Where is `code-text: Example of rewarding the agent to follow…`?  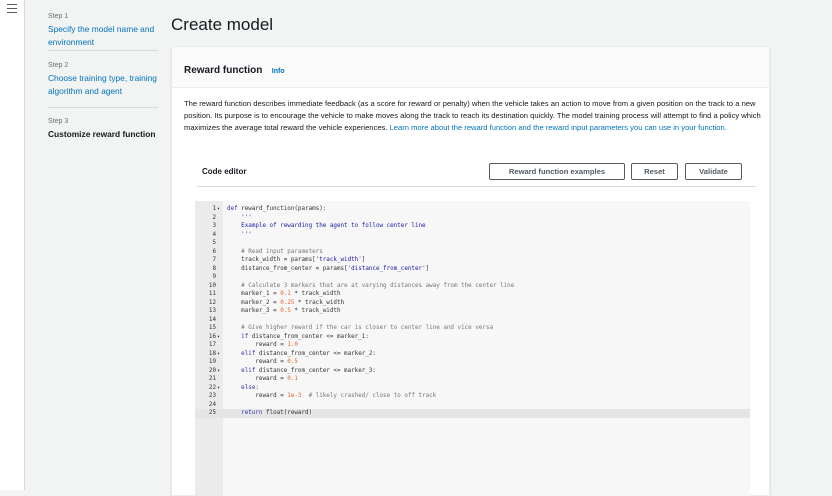
code-text: Example of rewarding the agent to follow… is located at coordinates (326, 226).